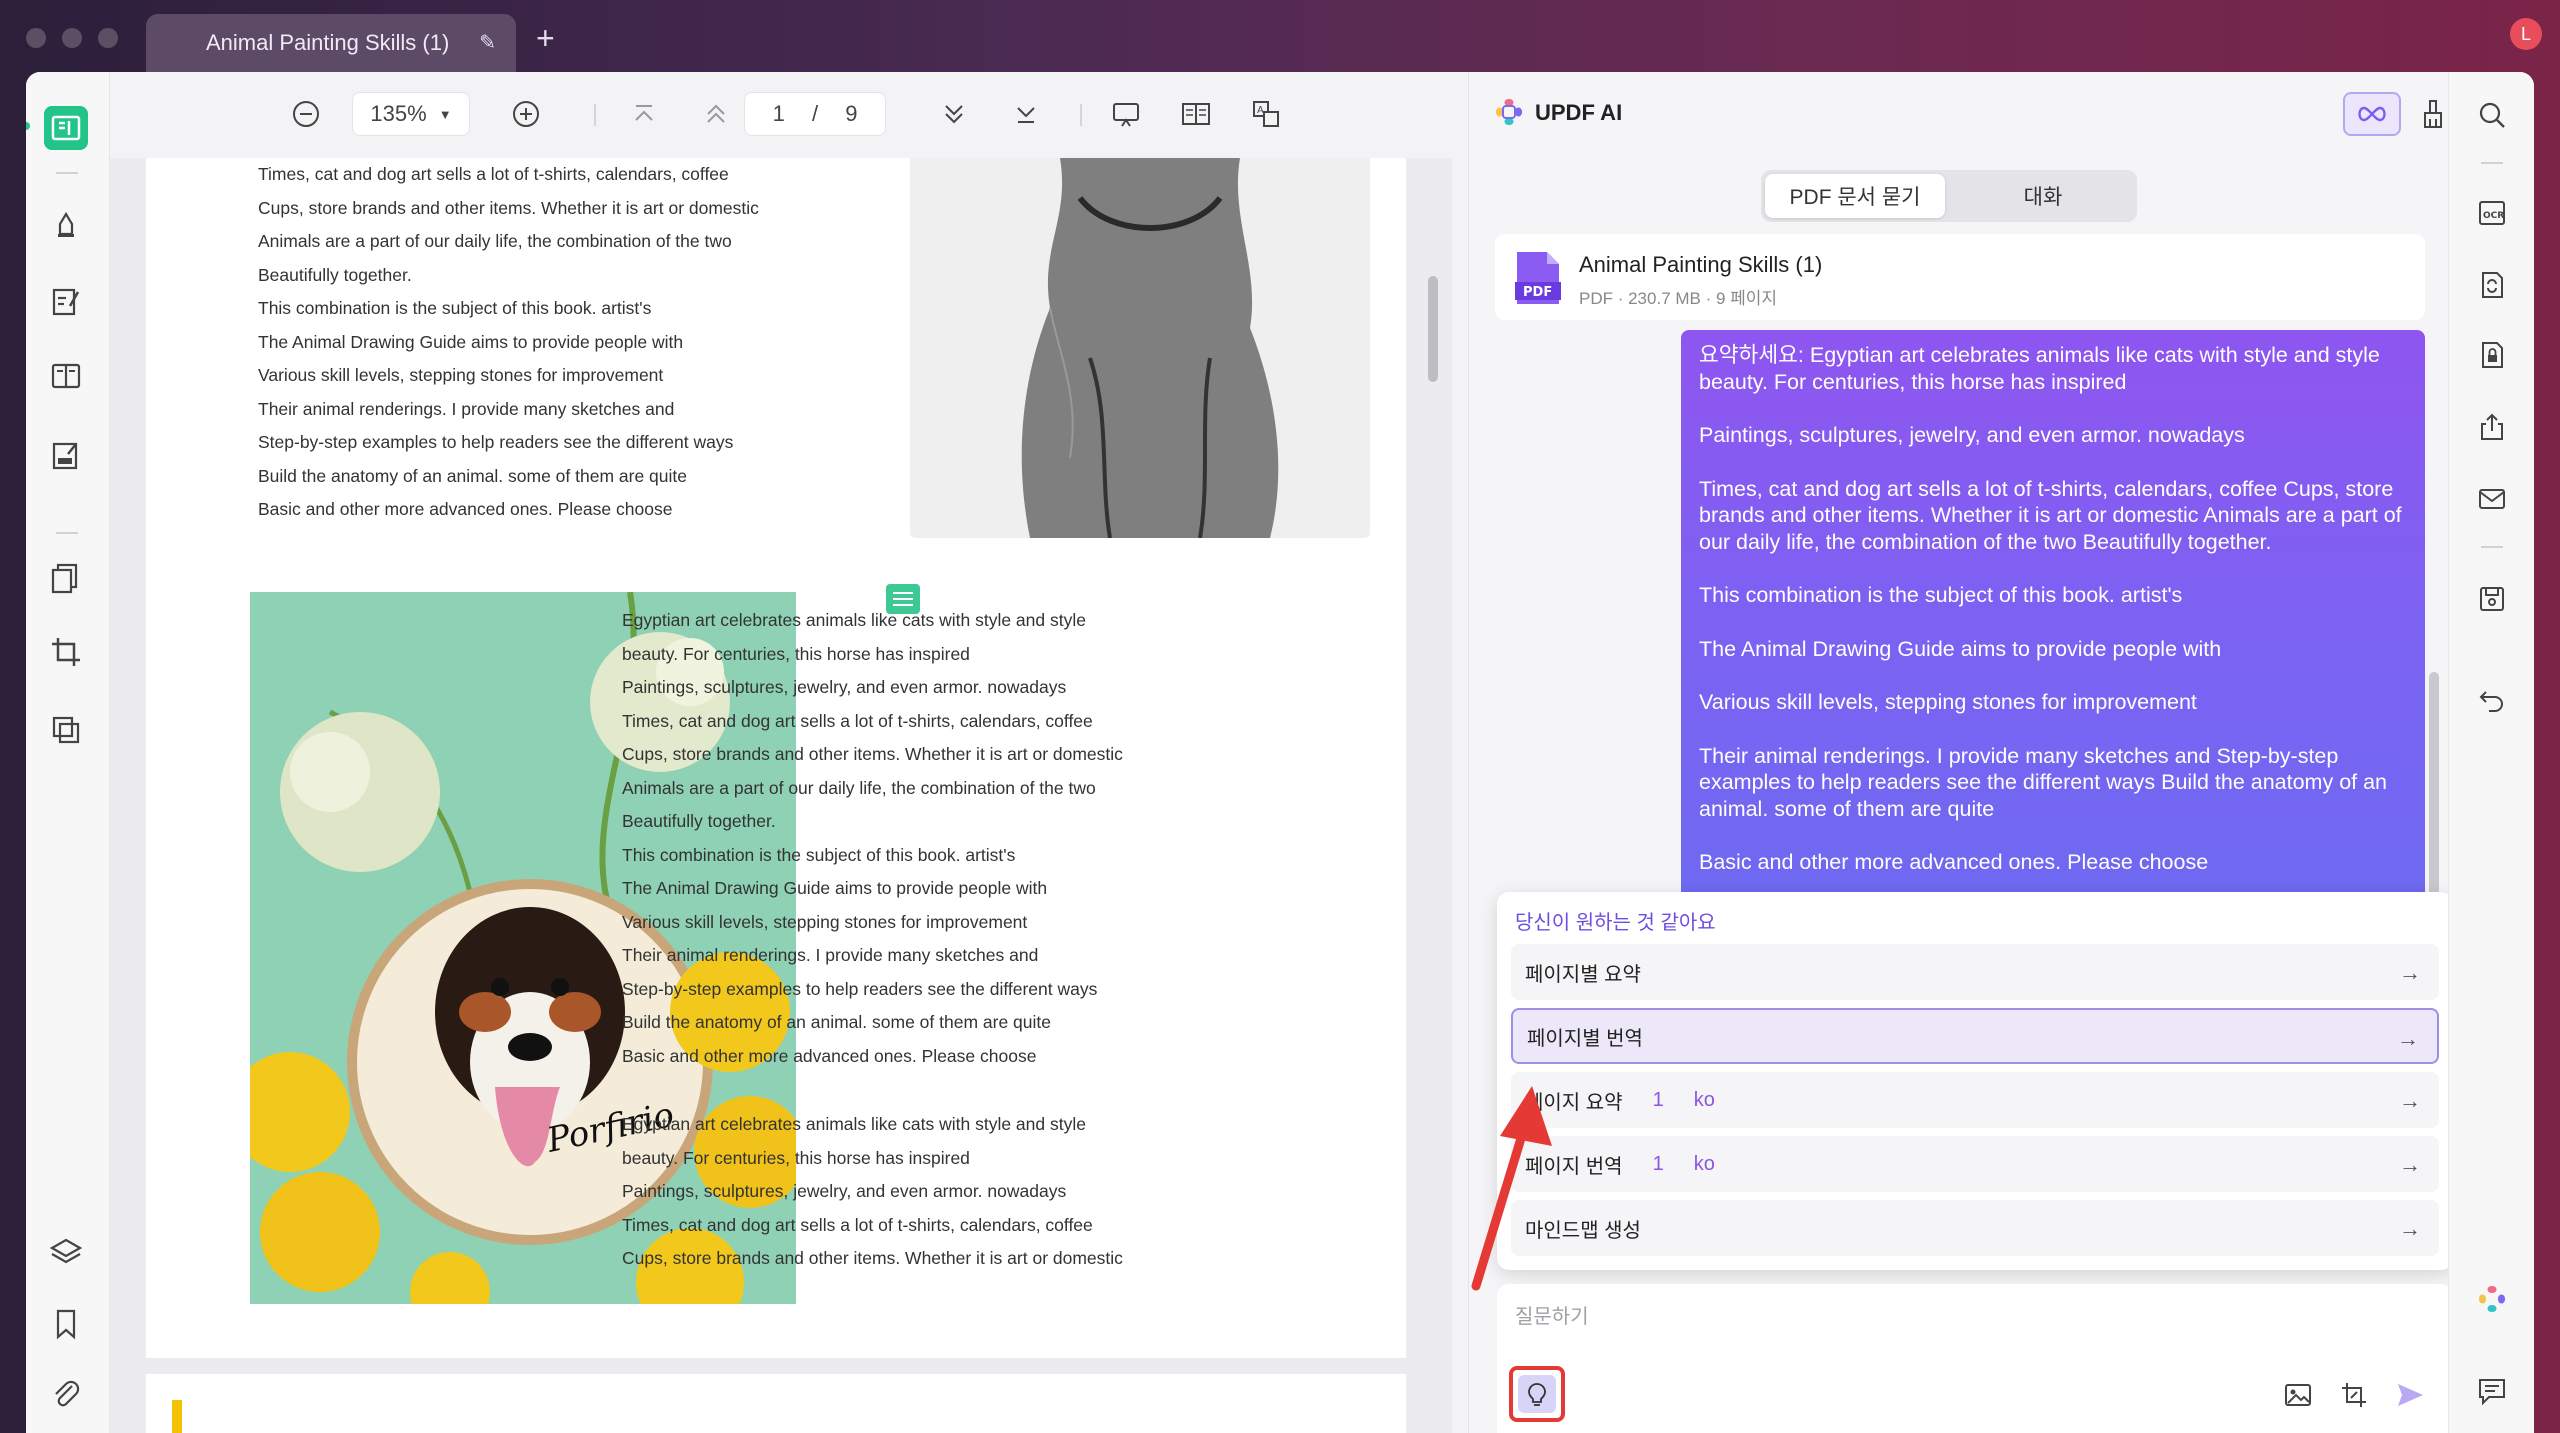 This screenshot has height=1433, width=2560. I want to click on ocr-icon: OCR, so click(2492, 213).